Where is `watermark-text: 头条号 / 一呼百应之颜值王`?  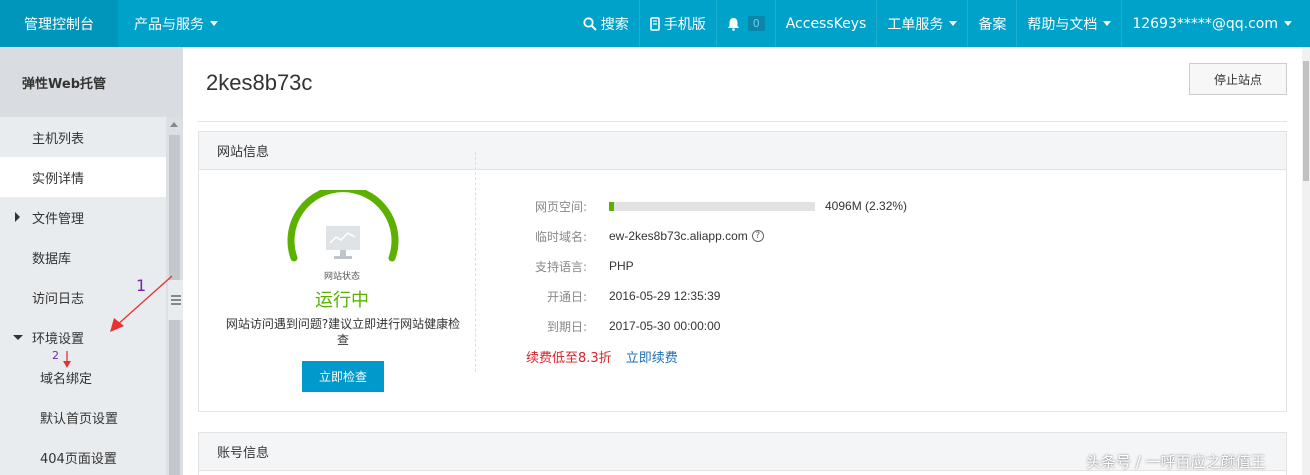
watermark-text: 头条号 / 一呼百应之颜值王 is located at coordinates (1176, 462).